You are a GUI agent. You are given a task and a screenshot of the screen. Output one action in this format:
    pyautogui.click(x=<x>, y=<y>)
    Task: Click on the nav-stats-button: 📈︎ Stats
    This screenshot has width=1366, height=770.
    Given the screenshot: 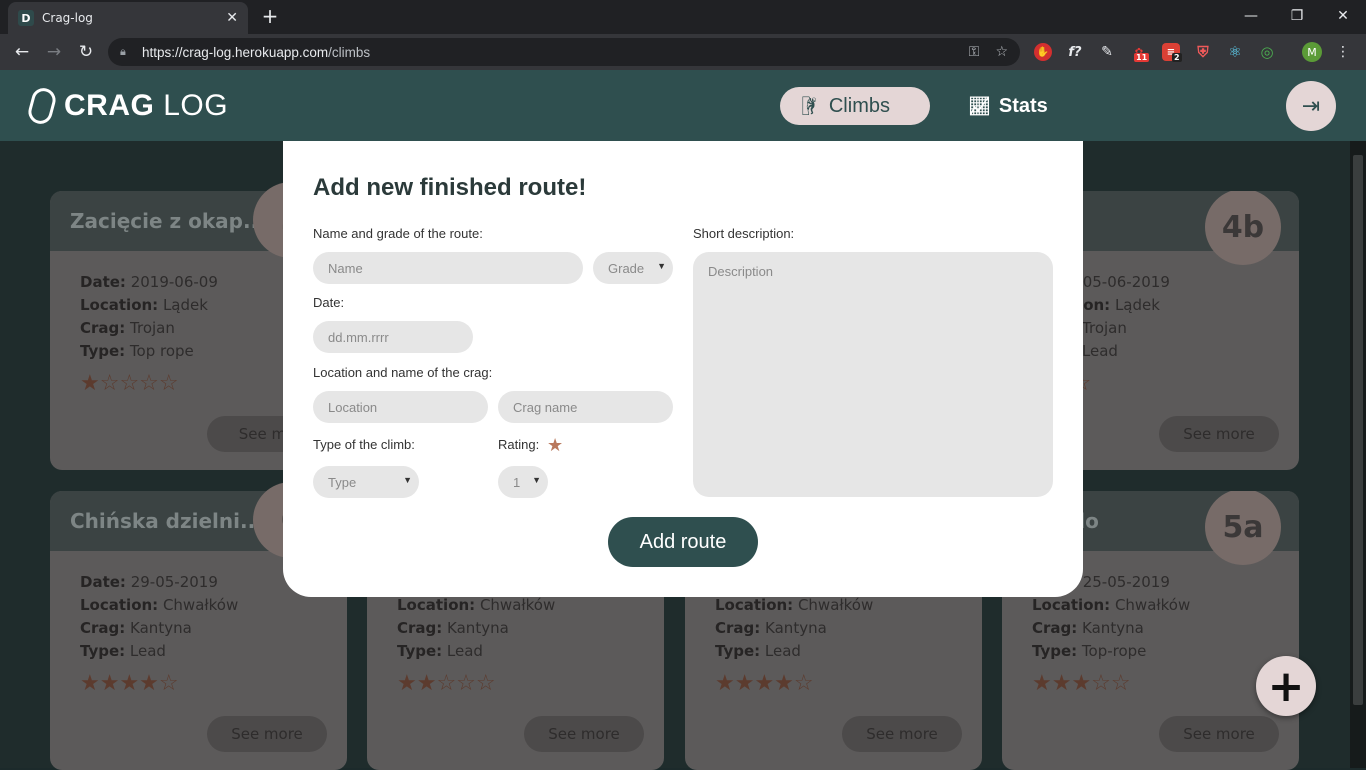 What is the action you would take?
    pyautogui.click(x=1005, y=106)
    